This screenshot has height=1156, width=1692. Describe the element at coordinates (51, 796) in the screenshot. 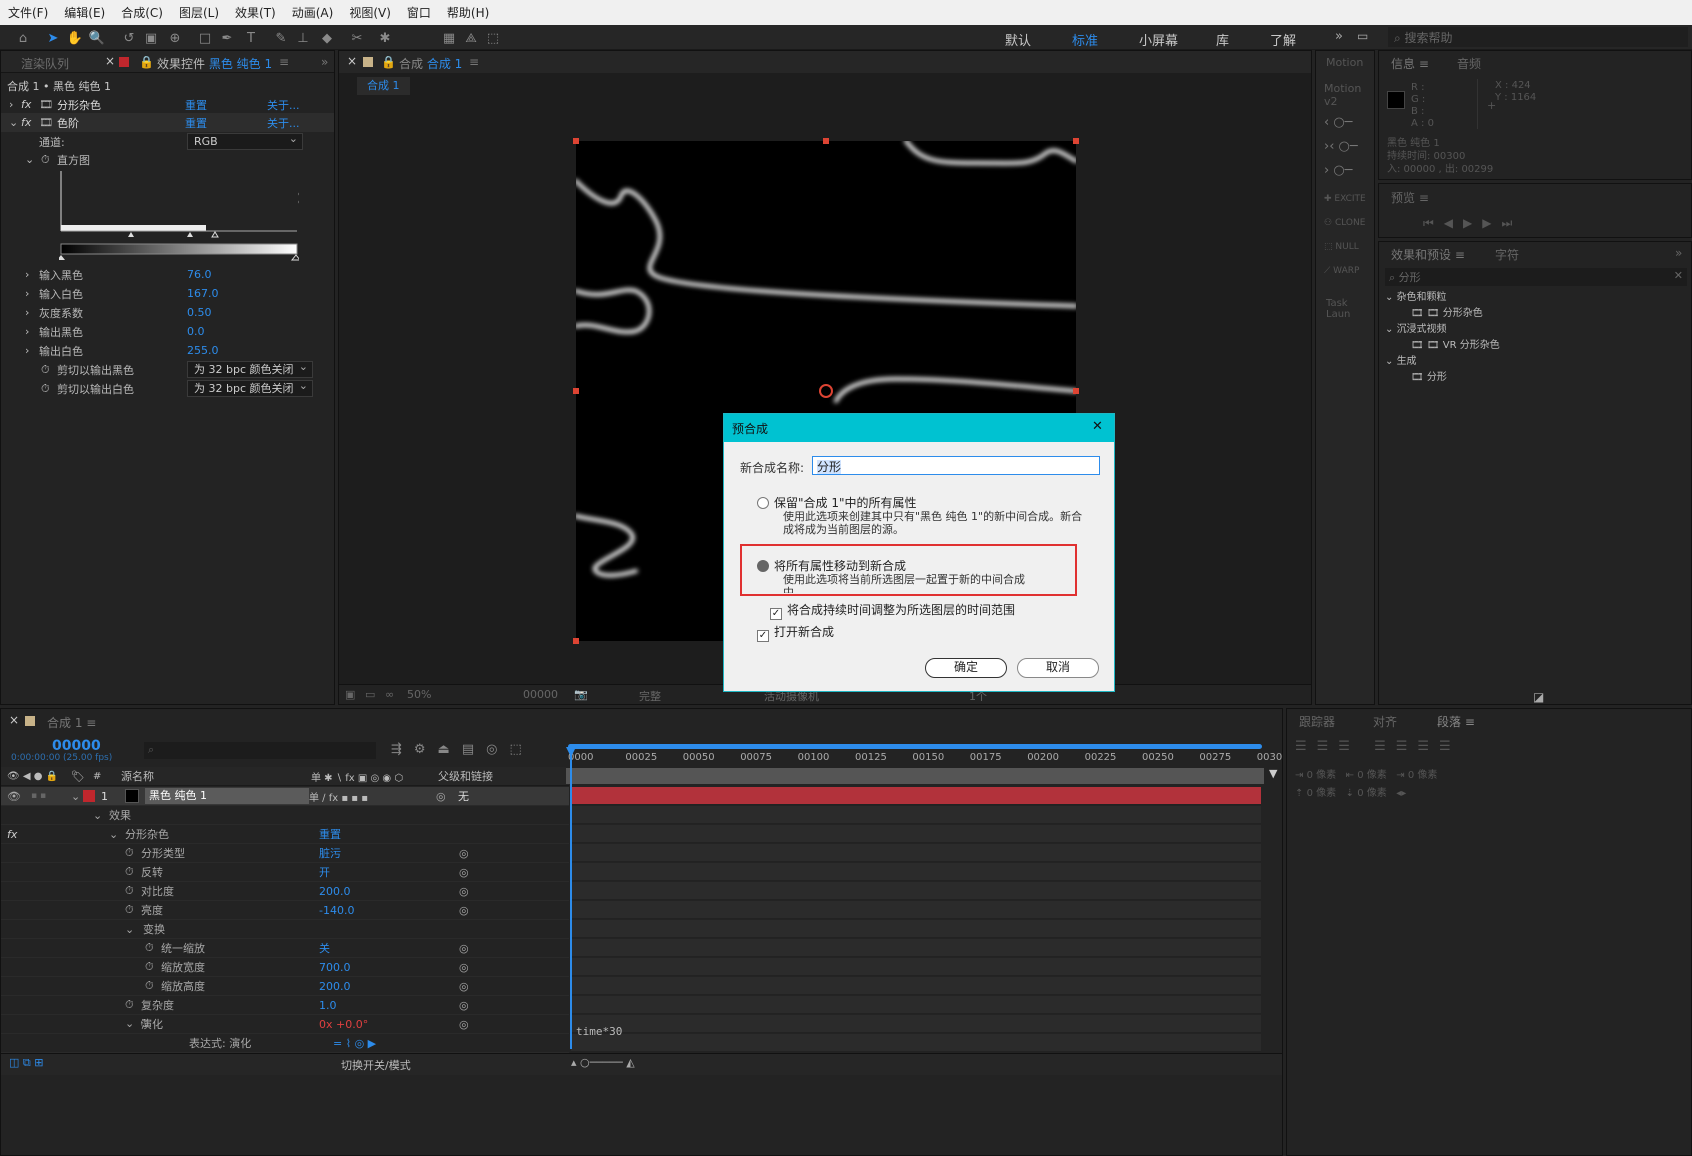

I see `layer-av-switches: ▪ ▪` at that location.